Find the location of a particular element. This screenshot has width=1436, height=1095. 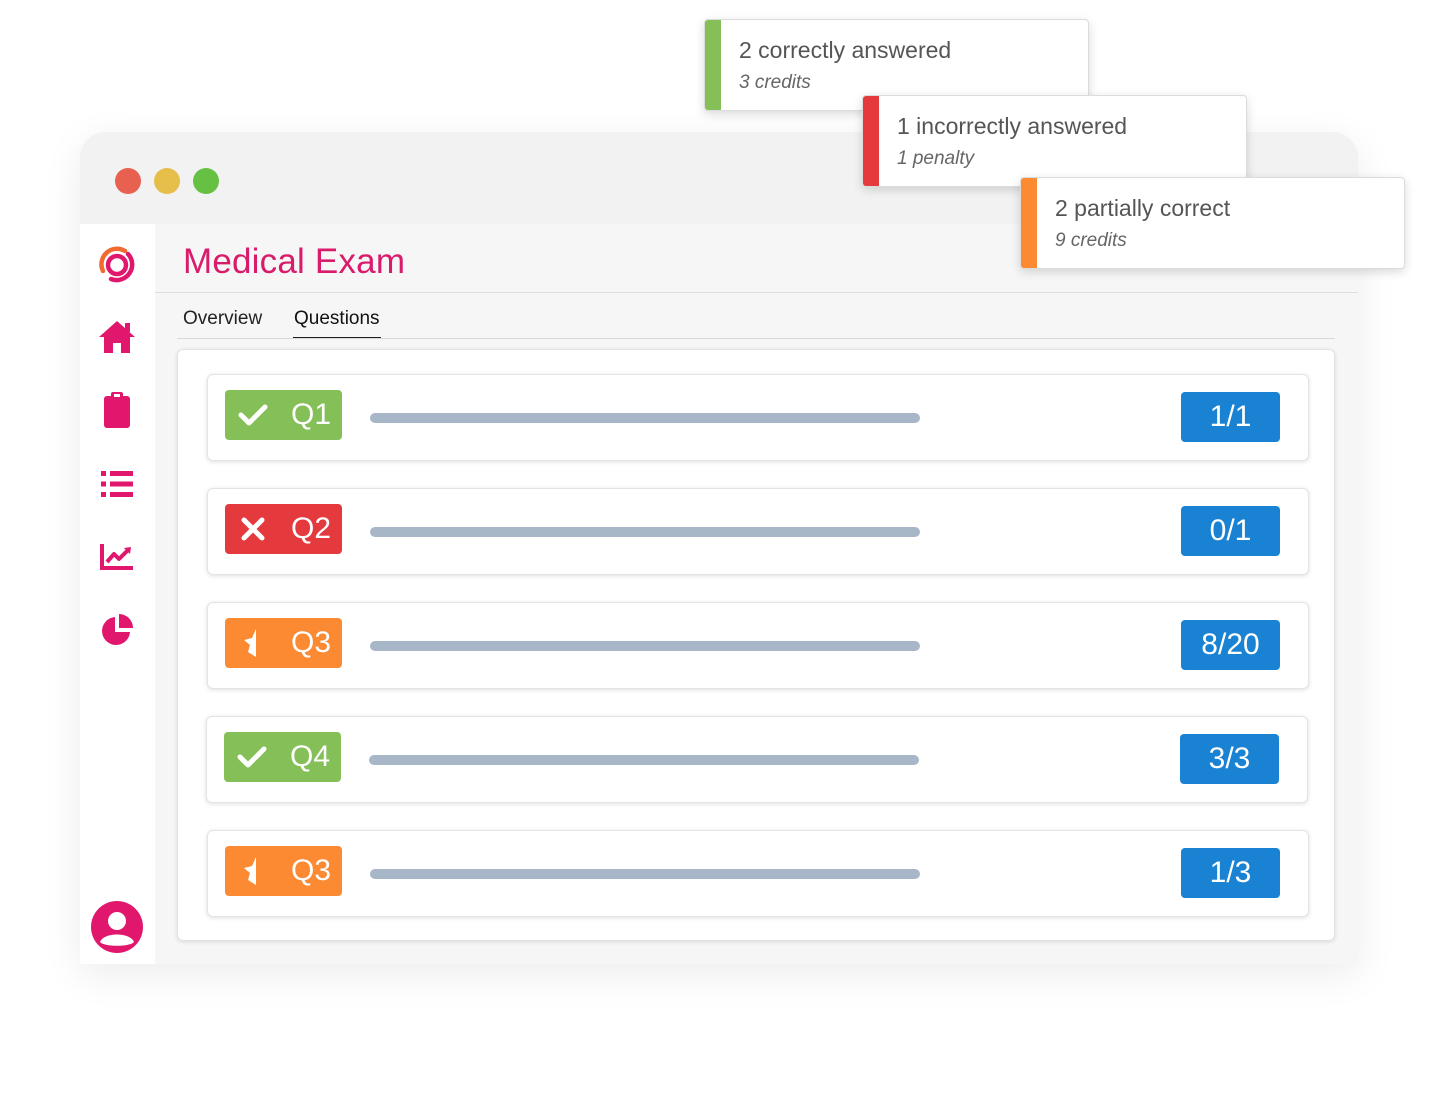

question-row: Q2 0/1 is located at coordinates (758, 531).